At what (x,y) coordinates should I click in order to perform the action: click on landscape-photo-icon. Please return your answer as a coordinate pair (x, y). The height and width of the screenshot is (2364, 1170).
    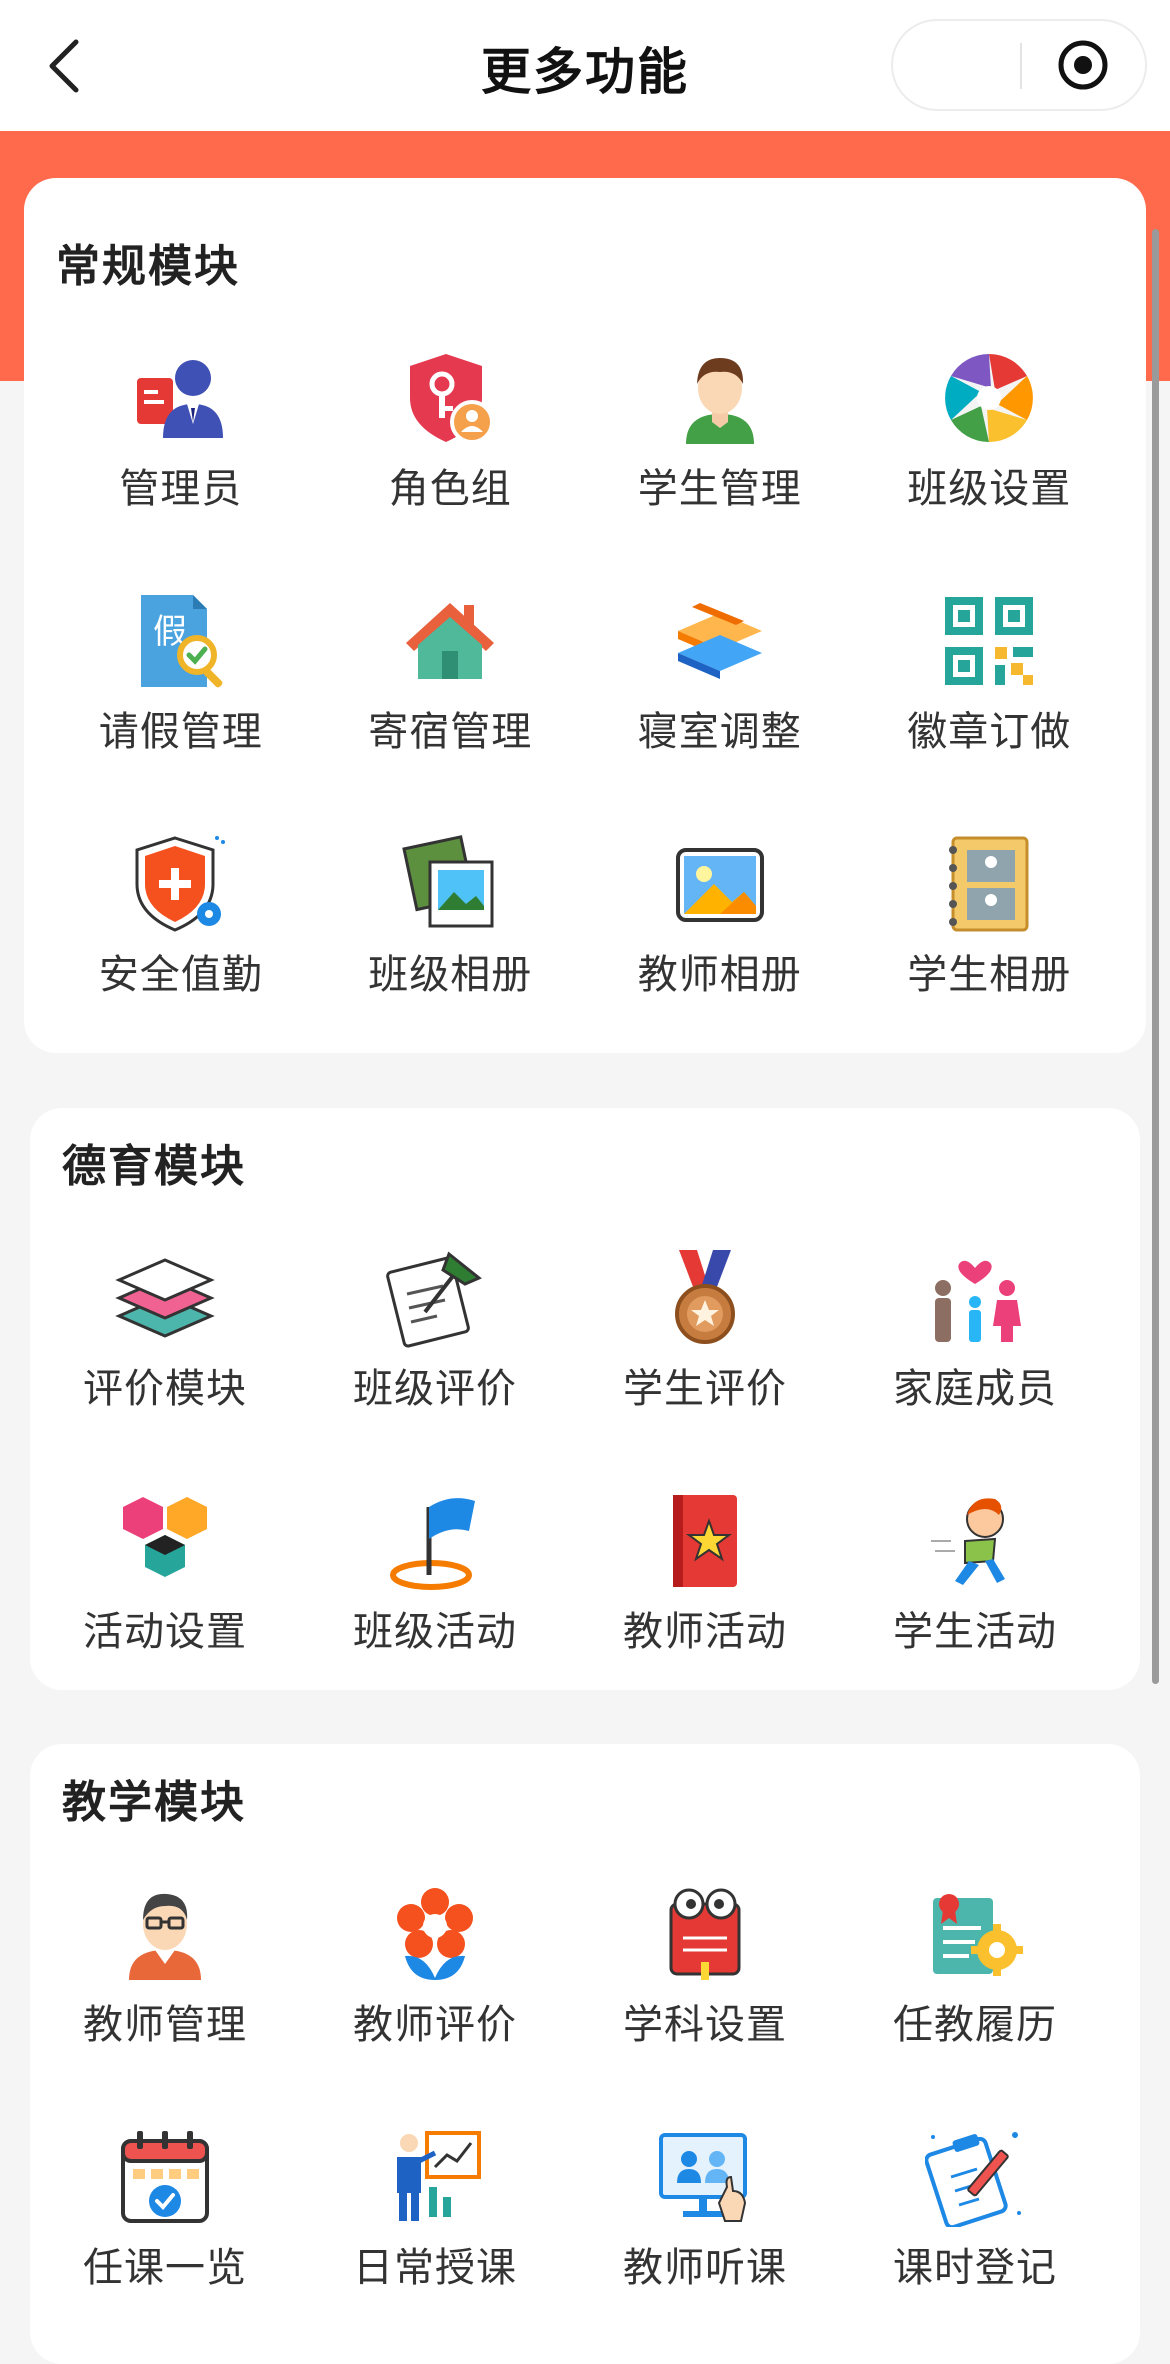
    Looking at the image, I should click on (719, 885).